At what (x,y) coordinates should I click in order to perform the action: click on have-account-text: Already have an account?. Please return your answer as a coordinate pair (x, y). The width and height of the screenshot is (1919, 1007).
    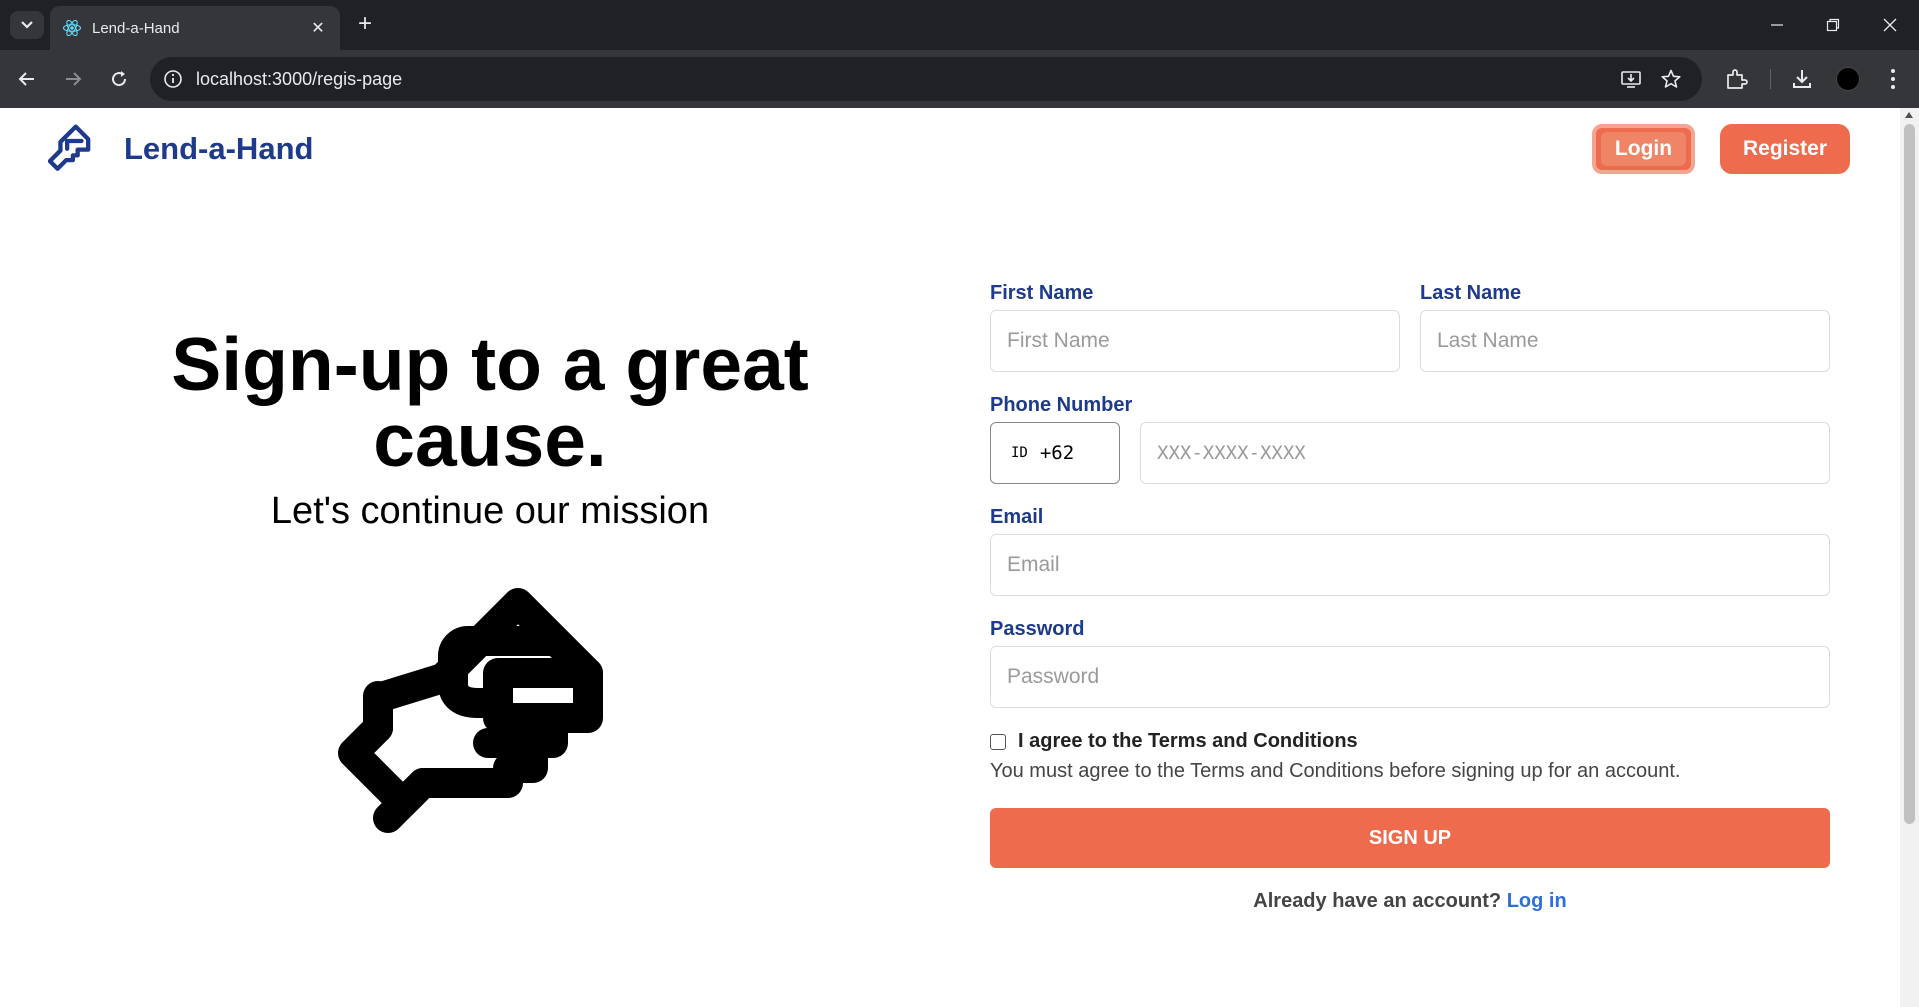
    Looking at the image, I should click on (1377, 901).